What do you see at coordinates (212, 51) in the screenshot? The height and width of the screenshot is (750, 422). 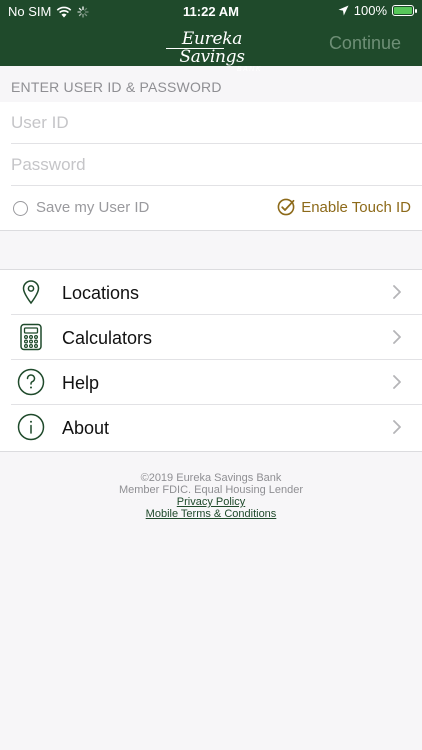 I see `bank-logo: Eureka Savings BANK` at bounding box center [212, 51].